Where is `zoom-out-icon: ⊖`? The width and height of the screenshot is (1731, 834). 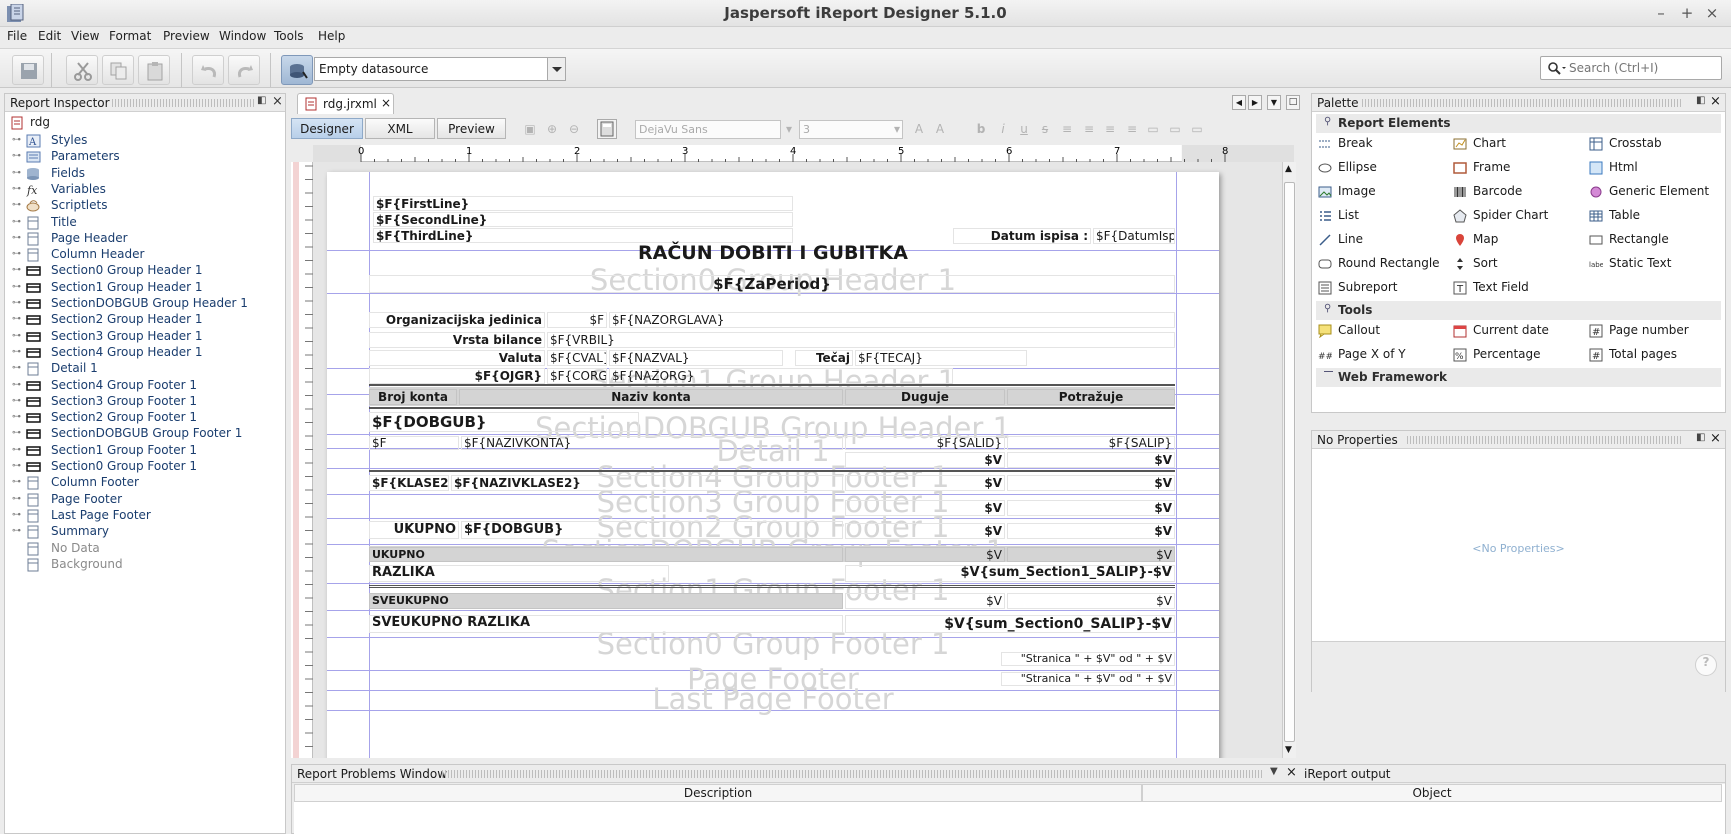
zoom-out-icon: ⊖ is located at coordinates (574, 129).